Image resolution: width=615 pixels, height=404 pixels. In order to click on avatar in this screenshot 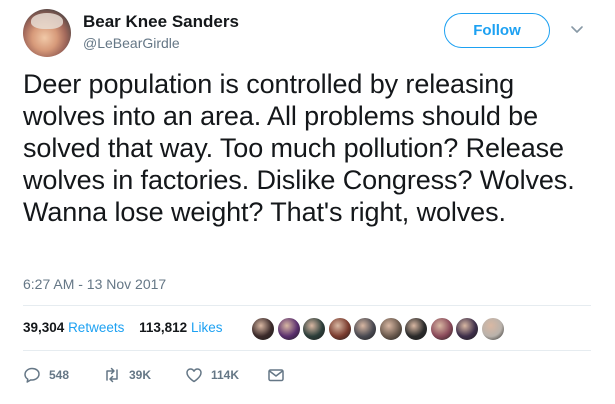, I will do `click(47, 33)`.